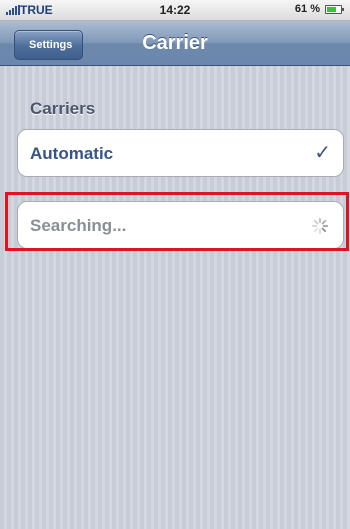 This screenshot has height=529, width=350. I want to click on navigation-bar: Settings Carrier, so click(175, 43).